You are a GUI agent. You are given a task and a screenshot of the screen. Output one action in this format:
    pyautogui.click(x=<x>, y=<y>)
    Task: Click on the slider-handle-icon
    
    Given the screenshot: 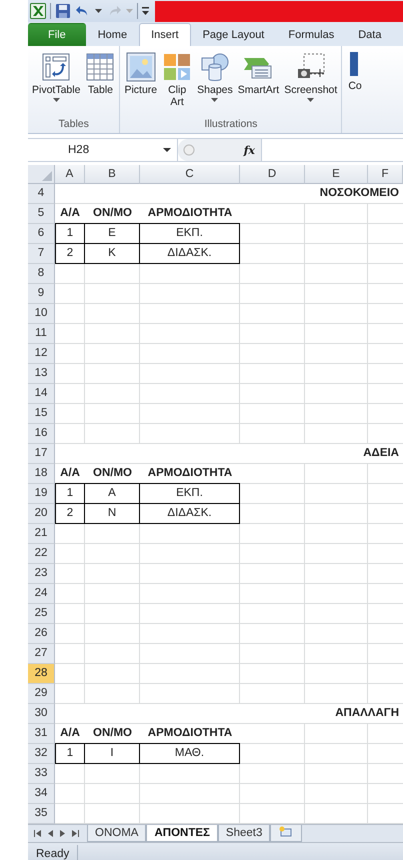 What is the action you would take?
    pyautogui.click(x=189, y=150)
    